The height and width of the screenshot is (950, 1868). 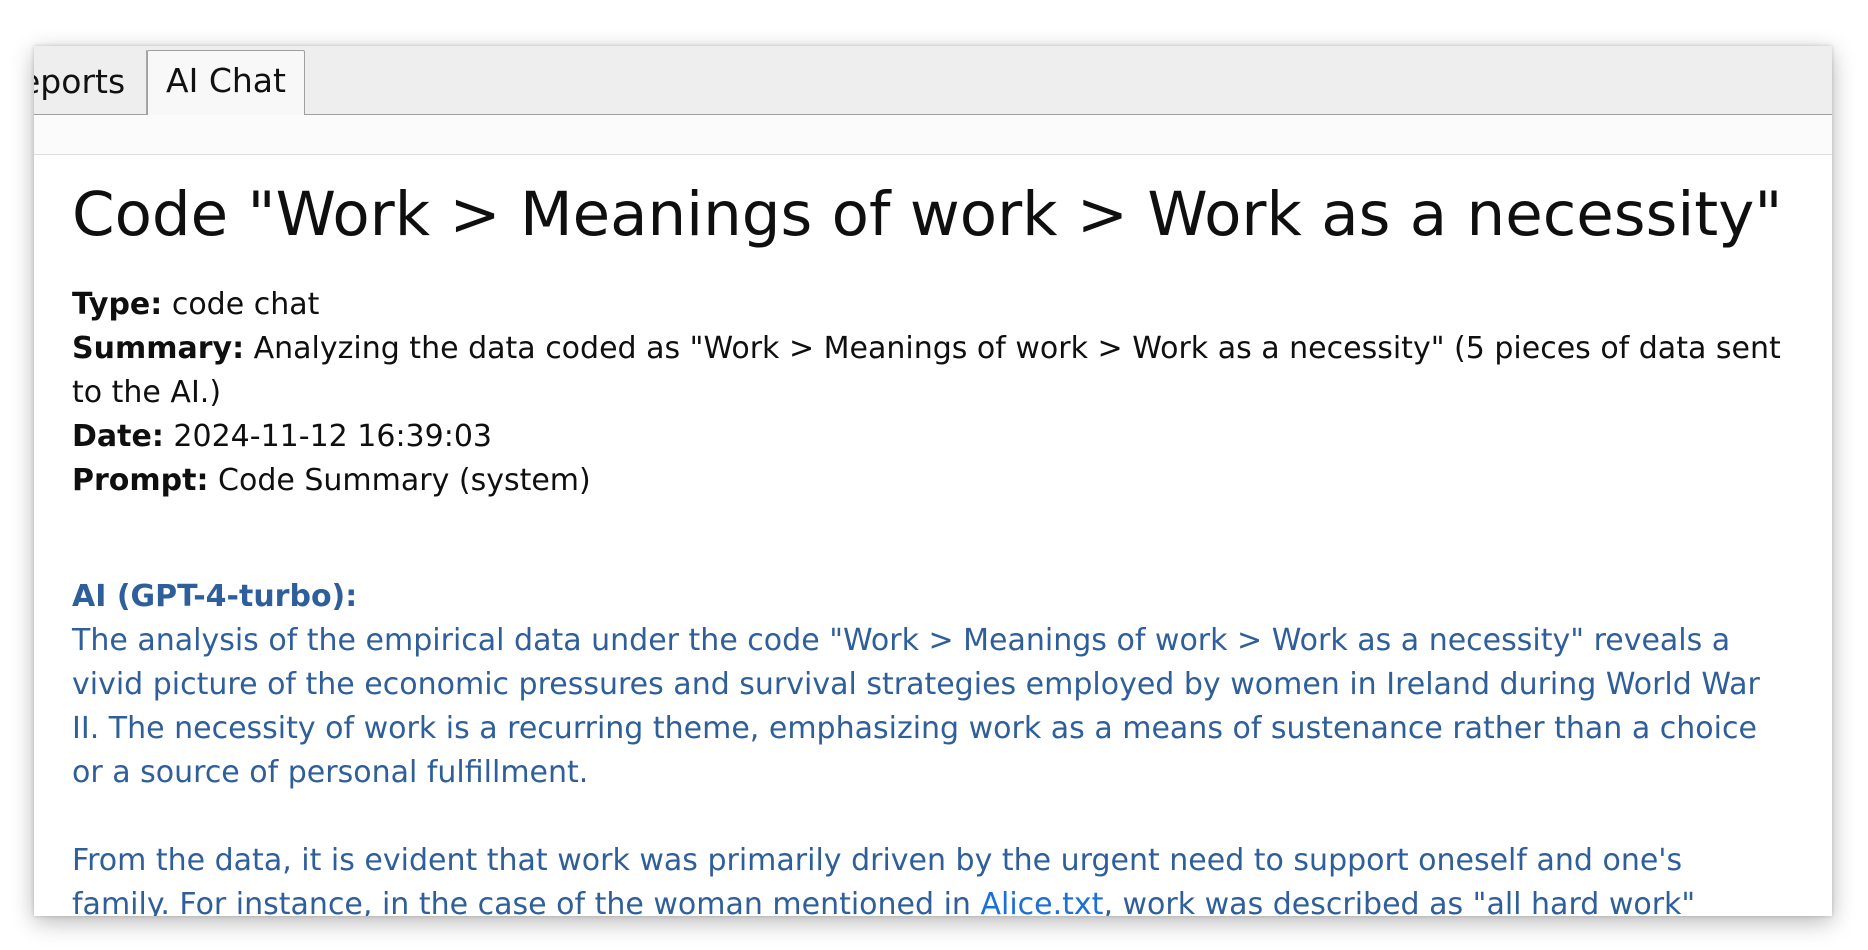 What do you see at coordinates (933, 81) in the screenshot?
I see `tab-bar: eports AI Chat` at bounding box center [933, 81].